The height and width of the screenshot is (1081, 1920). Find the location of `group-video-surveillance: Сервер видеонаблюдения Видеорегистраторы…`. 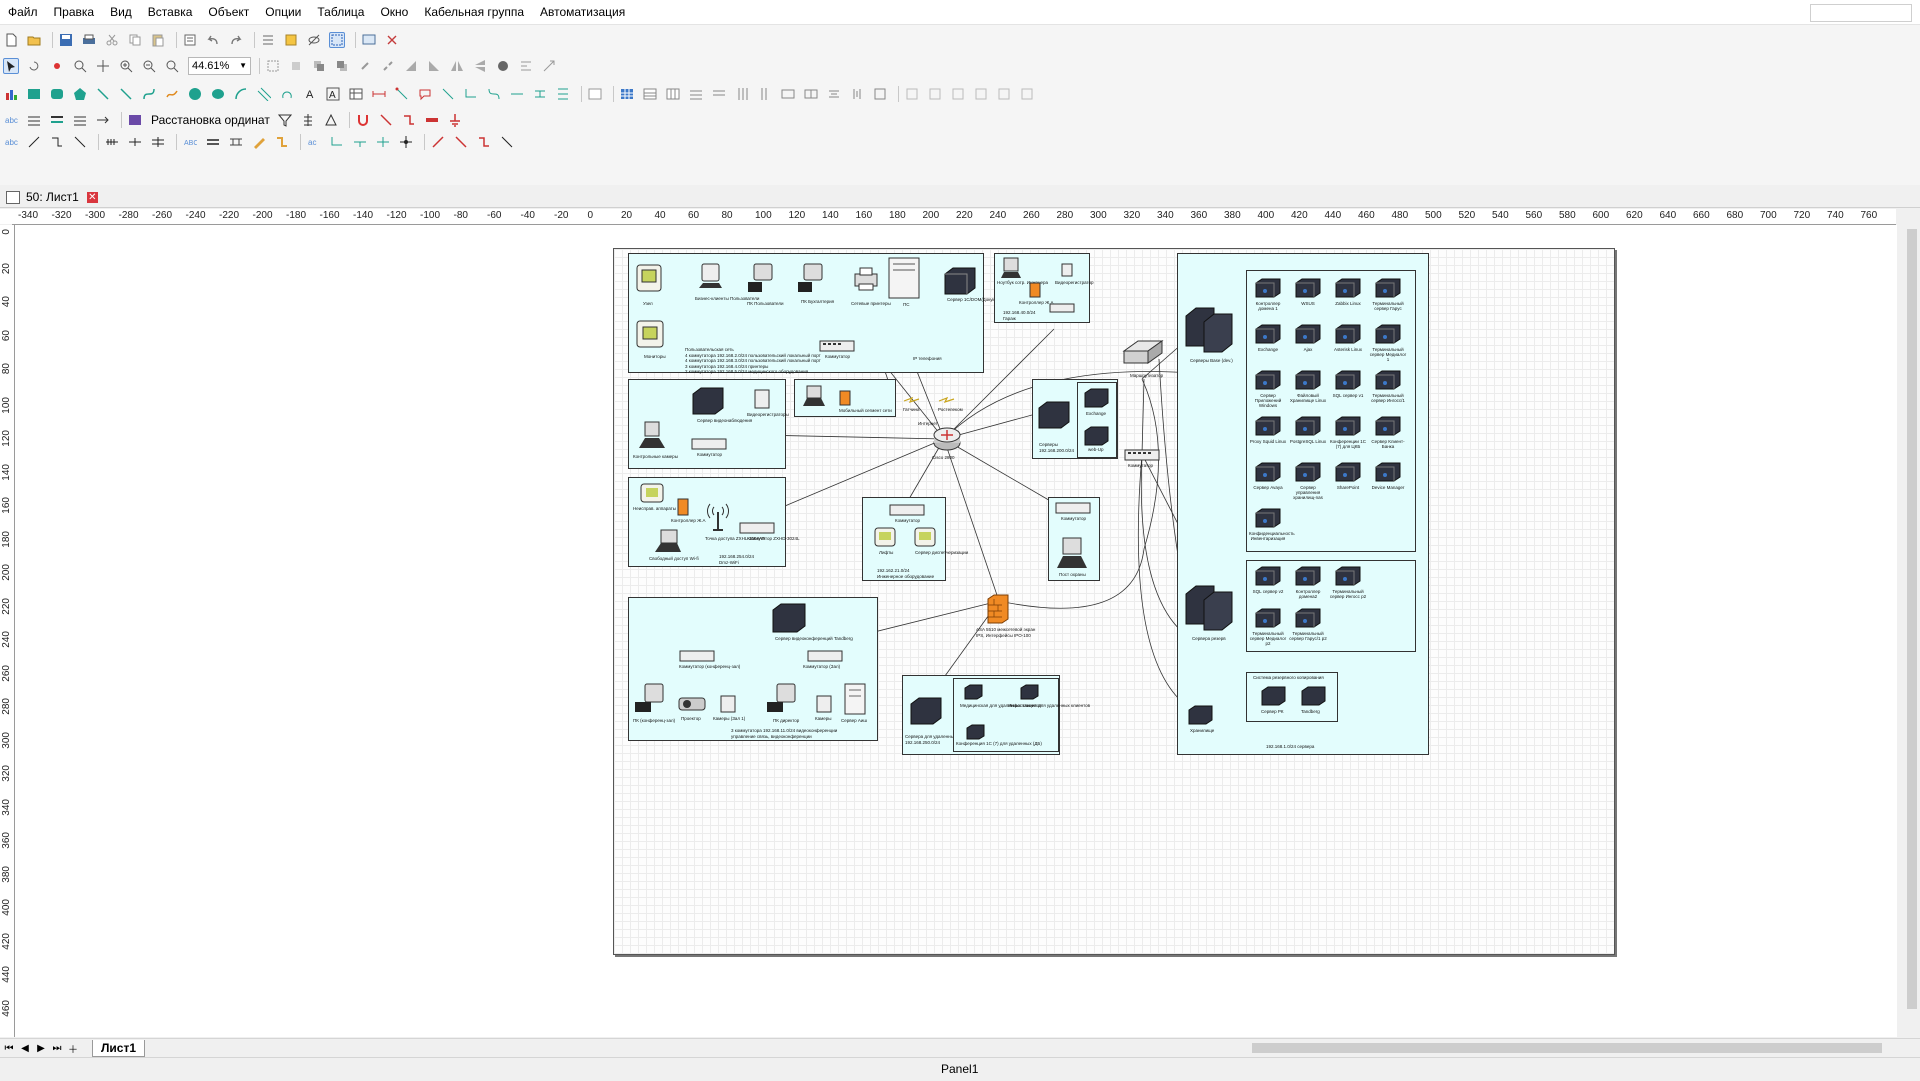

group-video-surveillance: Сервер видеонаблюдения Видеорегистраторы… is located at coordinates (708, 424).